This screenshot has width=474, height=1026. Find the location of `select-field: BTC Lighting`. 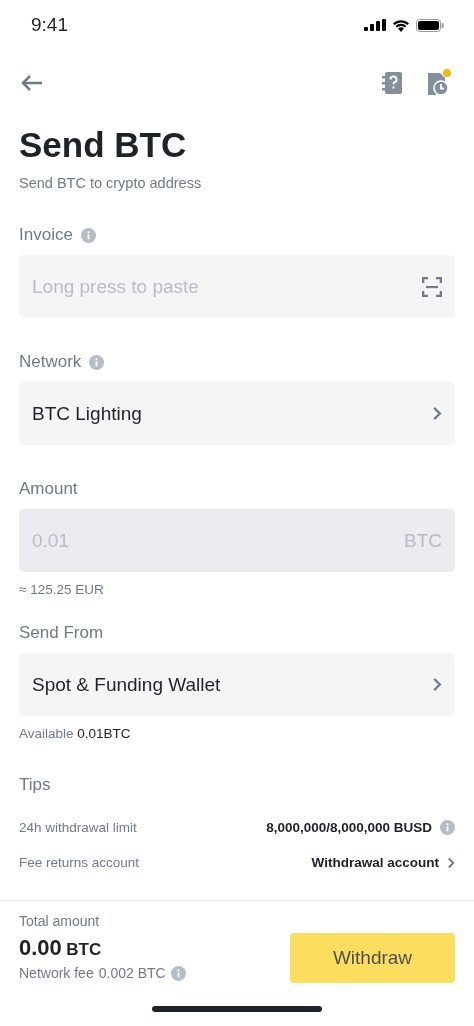

select-field: BTC Lighting is located at coordinates (237, 413).